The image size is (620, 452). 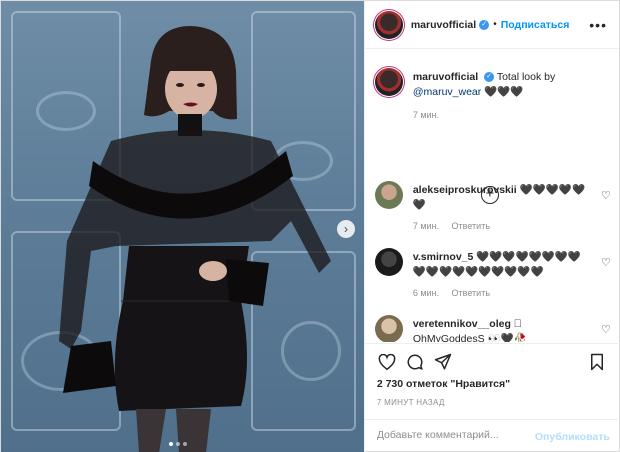 I want to click on caption-text: Total look by, so click(x=526, y=77).